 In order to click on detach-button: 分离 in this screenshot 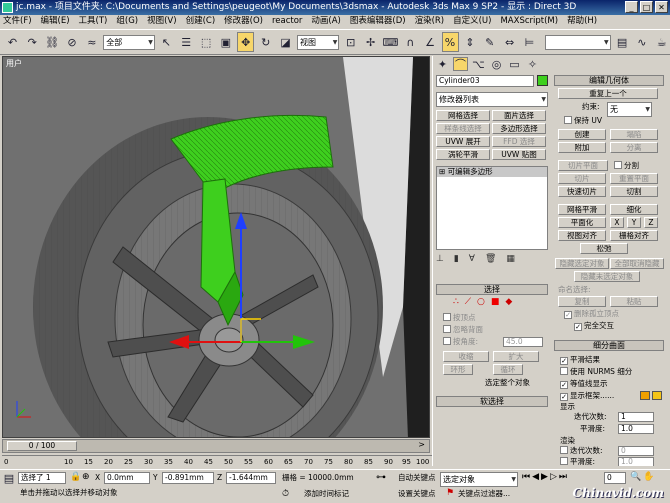, I will do `click(634, 147)`.